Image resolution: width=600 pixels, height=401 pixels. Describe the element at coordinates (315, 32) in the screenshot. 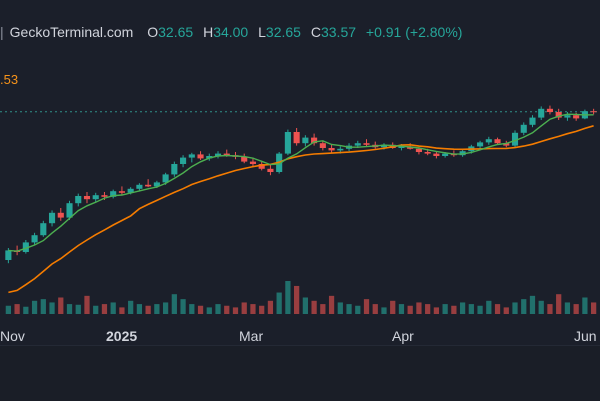

I see `close-label: C` at that location.